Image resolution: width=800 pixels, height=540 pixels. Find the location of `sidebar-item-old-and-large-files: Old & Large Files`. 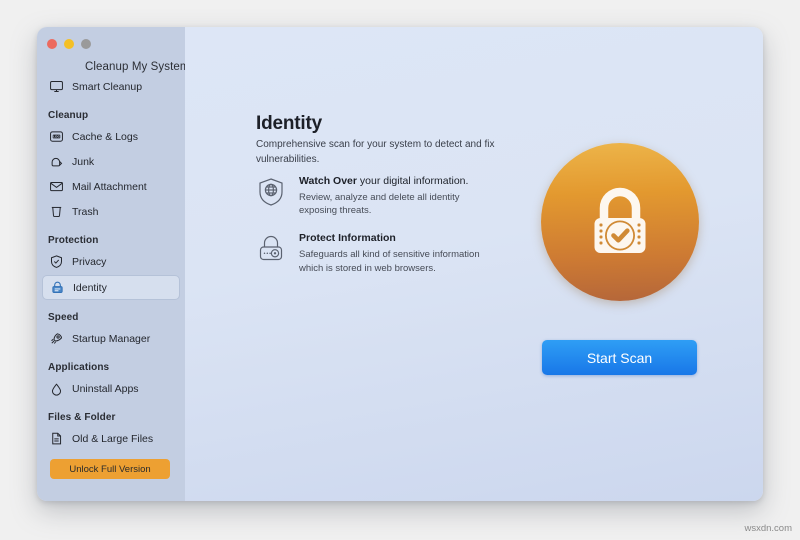

sidebar-item-old-and-large-files: Old & Large Files is located at coordinates (111, 438).